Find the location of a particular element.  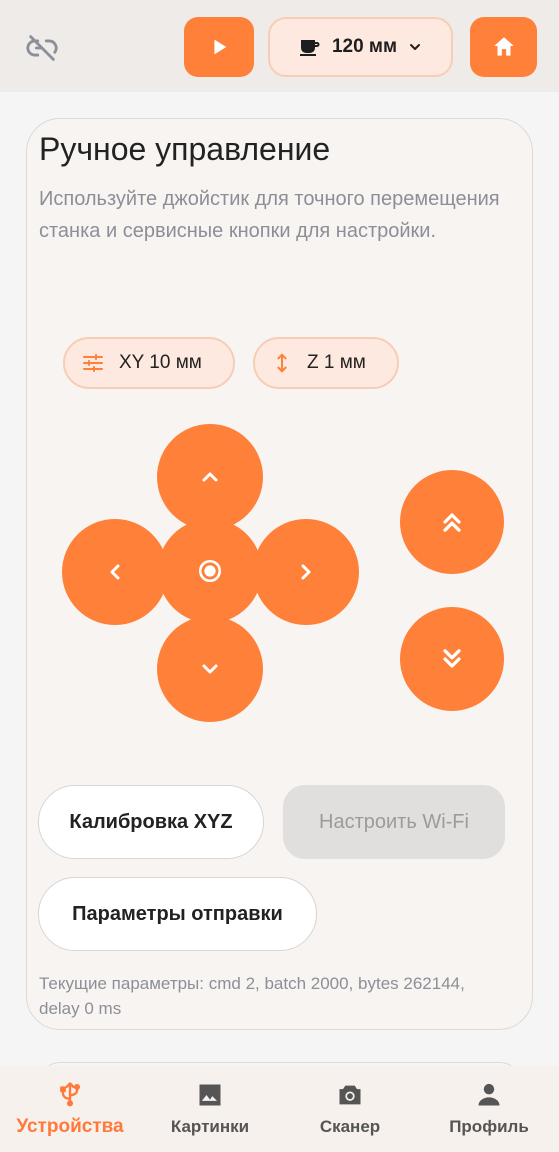

play-button is located at coordinates (219, 47).